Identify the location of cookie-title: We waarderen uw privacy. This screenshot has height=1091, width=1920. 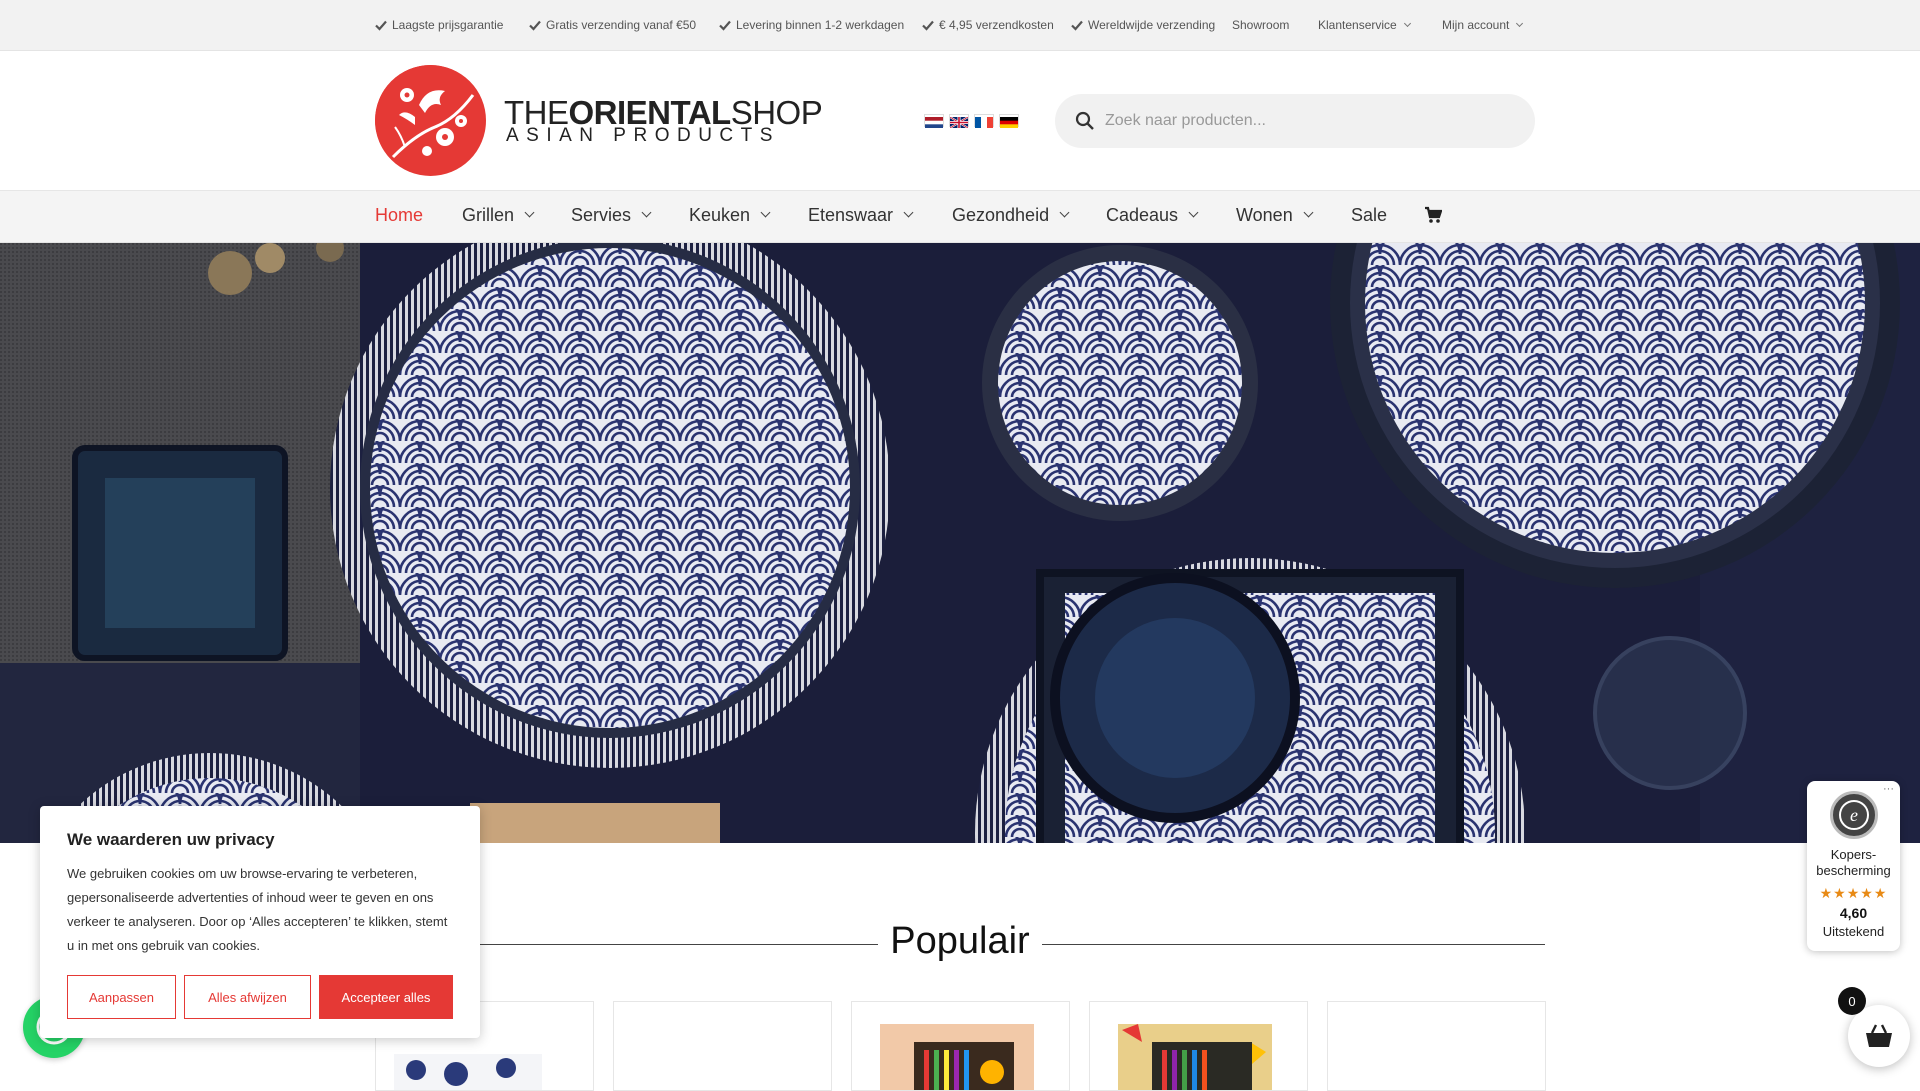
(171, 839).